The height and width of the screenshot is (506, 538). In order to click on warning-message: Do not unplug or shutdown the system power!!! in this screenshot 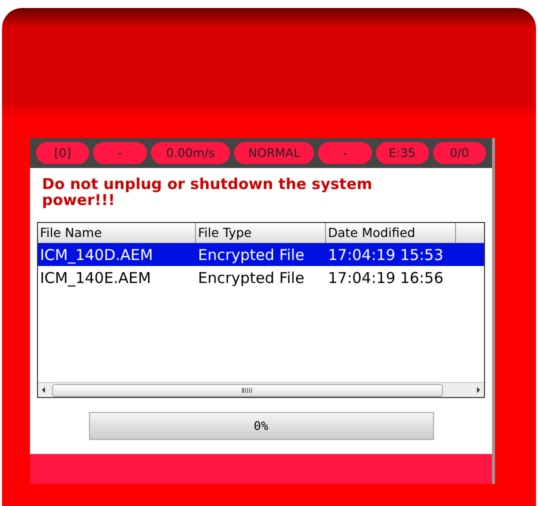, I will do `click(207, 192)`.